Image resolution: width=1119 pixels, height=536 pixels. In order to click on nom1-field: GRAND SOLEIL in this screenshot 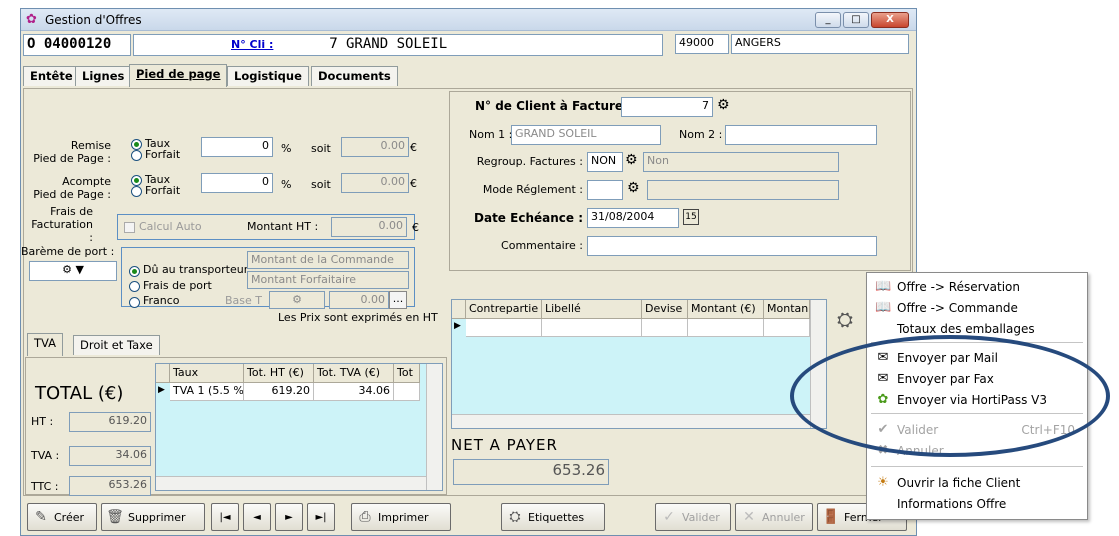, I will do `click(586, 135)`.